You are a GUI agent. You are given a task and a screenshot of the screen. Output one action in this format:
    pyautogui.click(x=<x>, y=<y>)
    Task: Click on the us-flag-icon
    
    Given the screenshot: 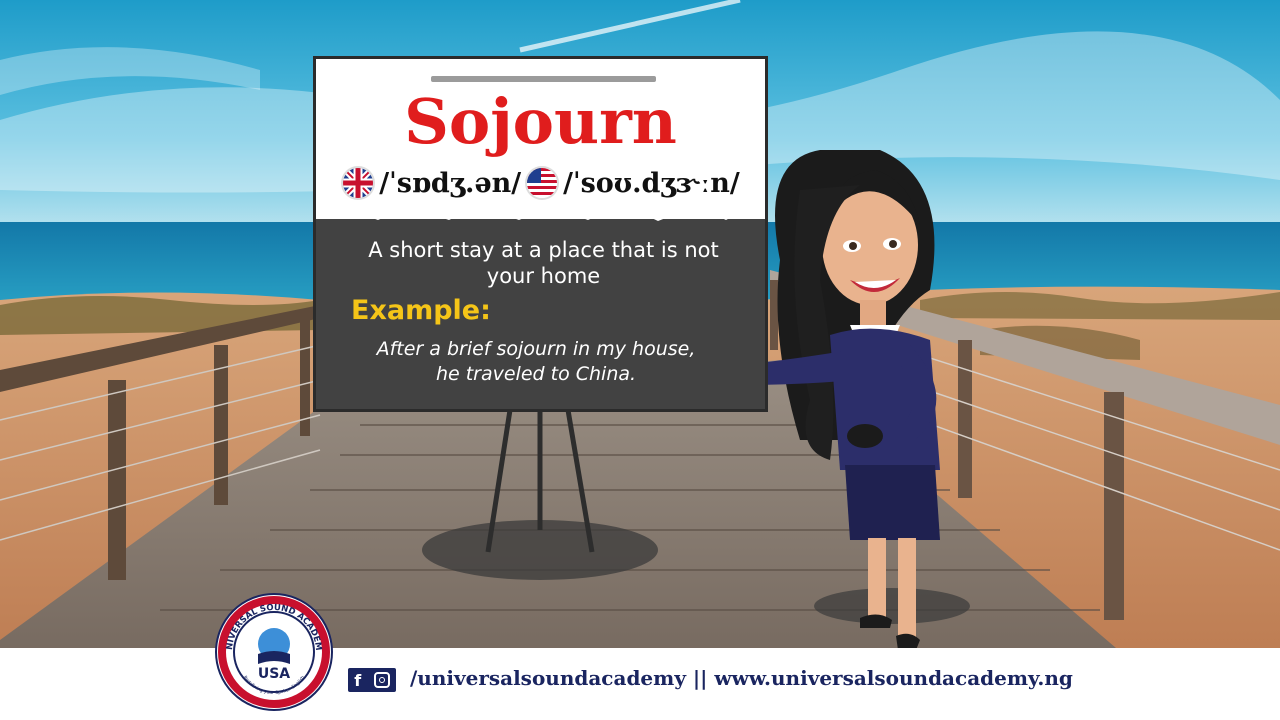 What is the action you would take?
    pyautogui.click(x=542, y=183)
    